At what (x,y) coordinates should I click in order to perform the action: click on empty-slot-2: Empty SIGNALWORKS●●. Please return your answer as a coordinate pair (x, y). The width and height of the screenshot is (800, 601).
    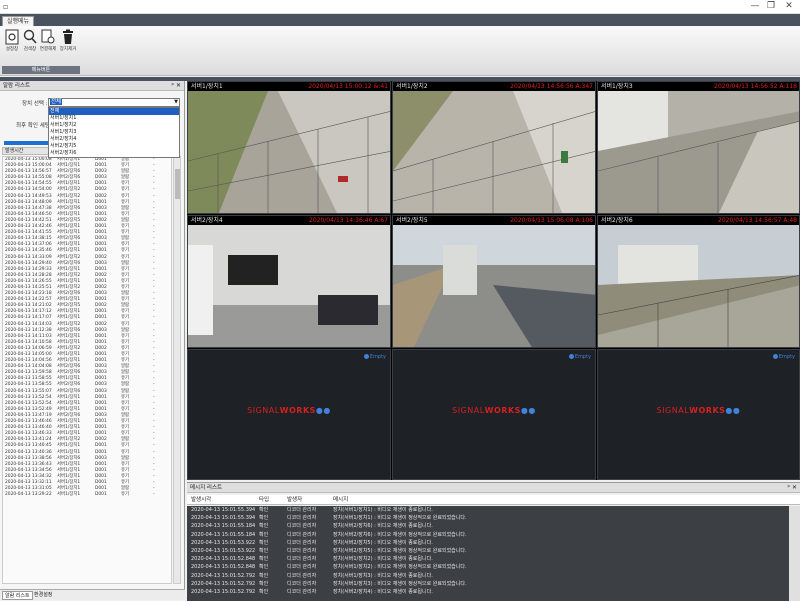
    Looking at the image, I should click on (494, 414).